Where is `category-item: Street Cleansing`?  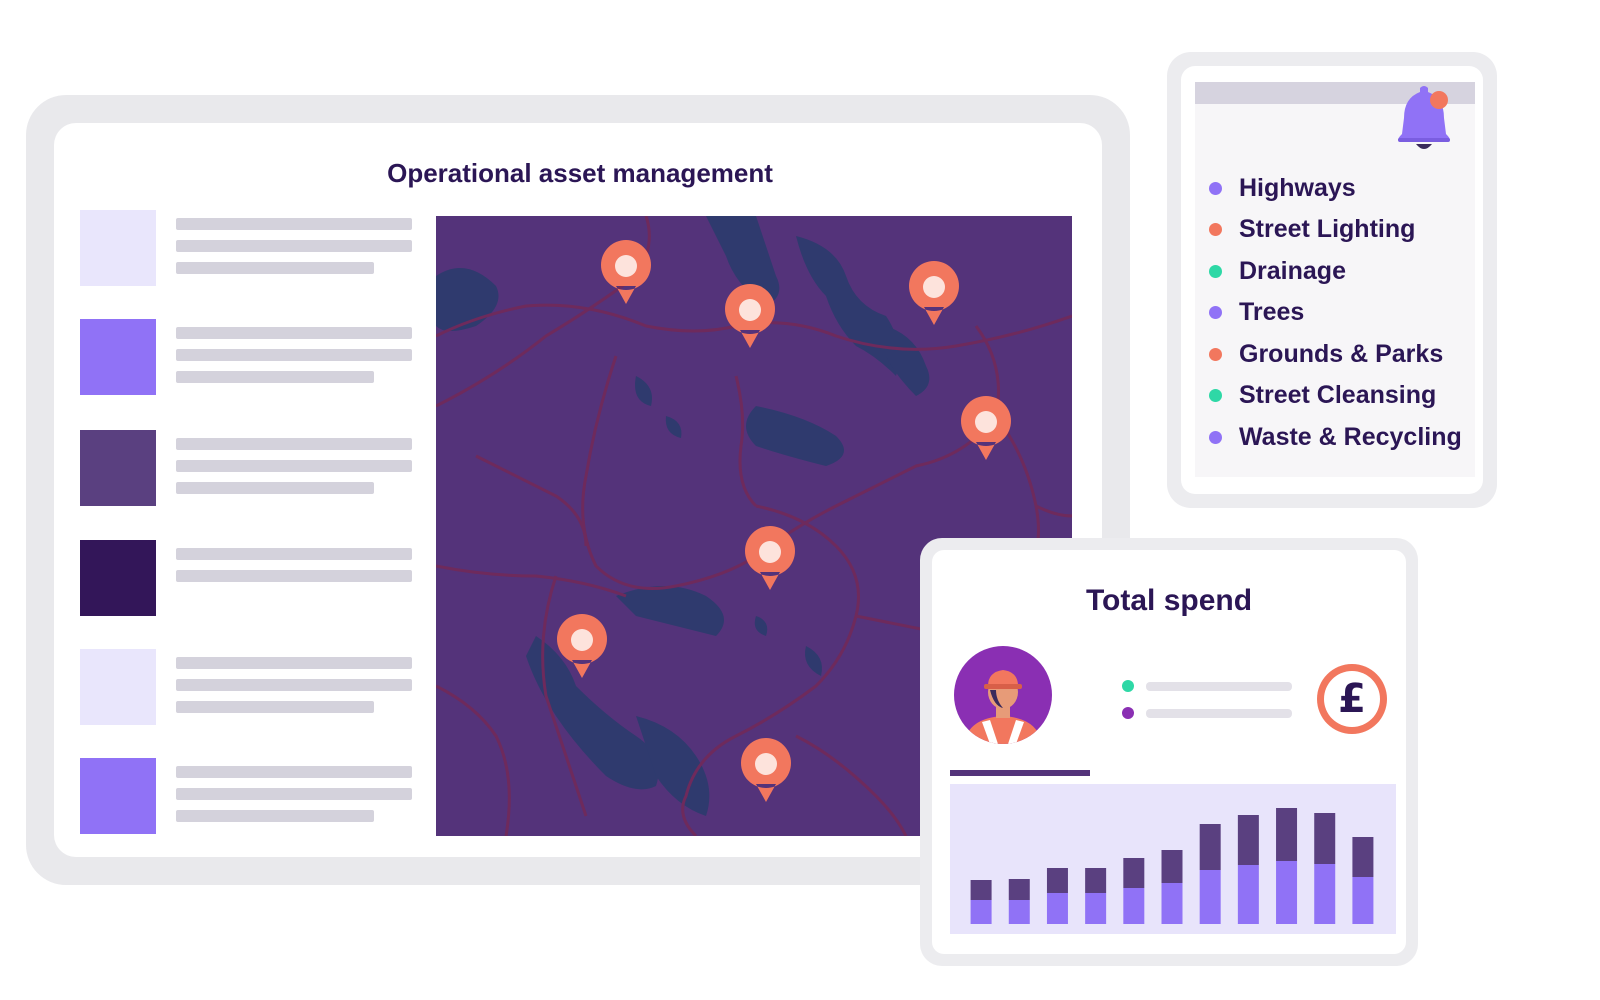 category-item: Street Cleansing is located at coordinates (1322, 396).